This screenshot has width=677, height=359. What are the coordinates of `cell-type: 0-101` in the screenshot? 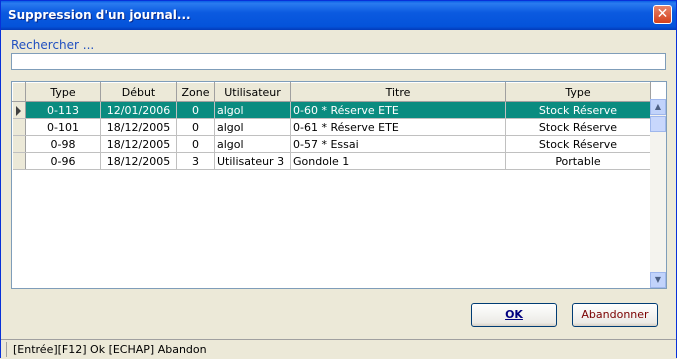 It's located at (63, 127).